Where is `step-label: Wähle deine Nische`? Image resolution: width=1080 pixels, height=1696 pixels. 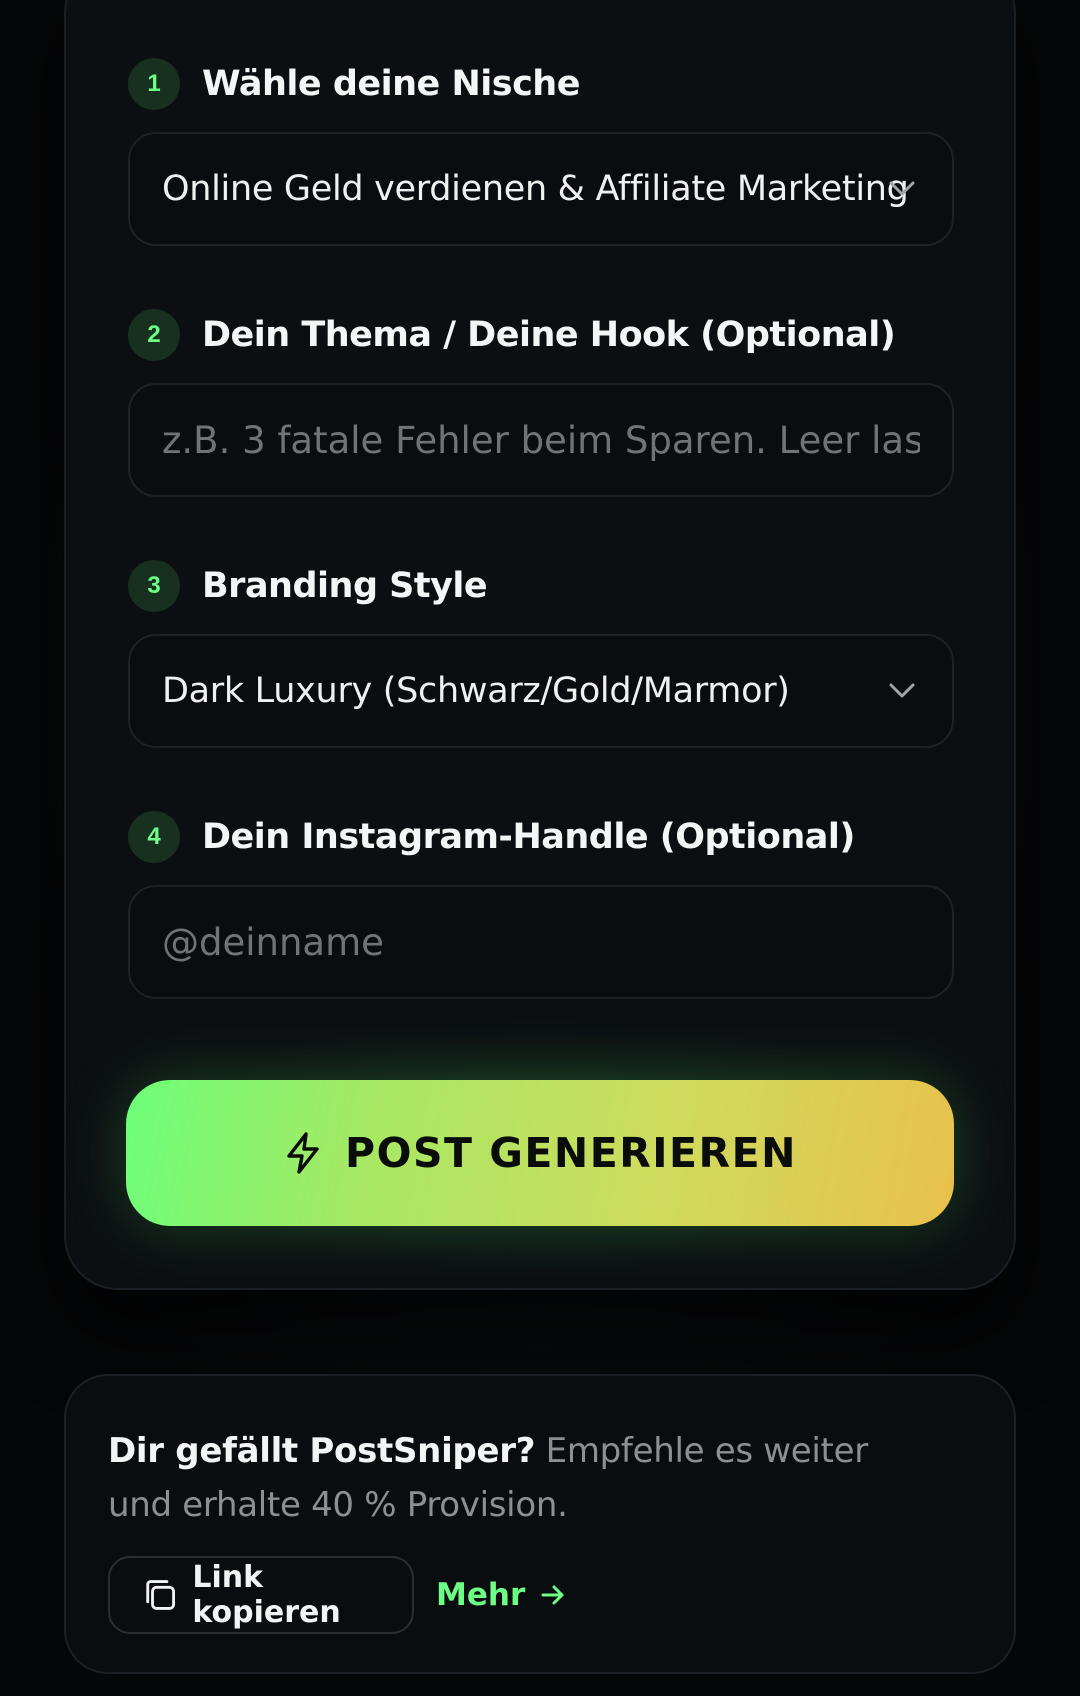
step-label: Wähle deine Nische is located at coordinates (391, 84).